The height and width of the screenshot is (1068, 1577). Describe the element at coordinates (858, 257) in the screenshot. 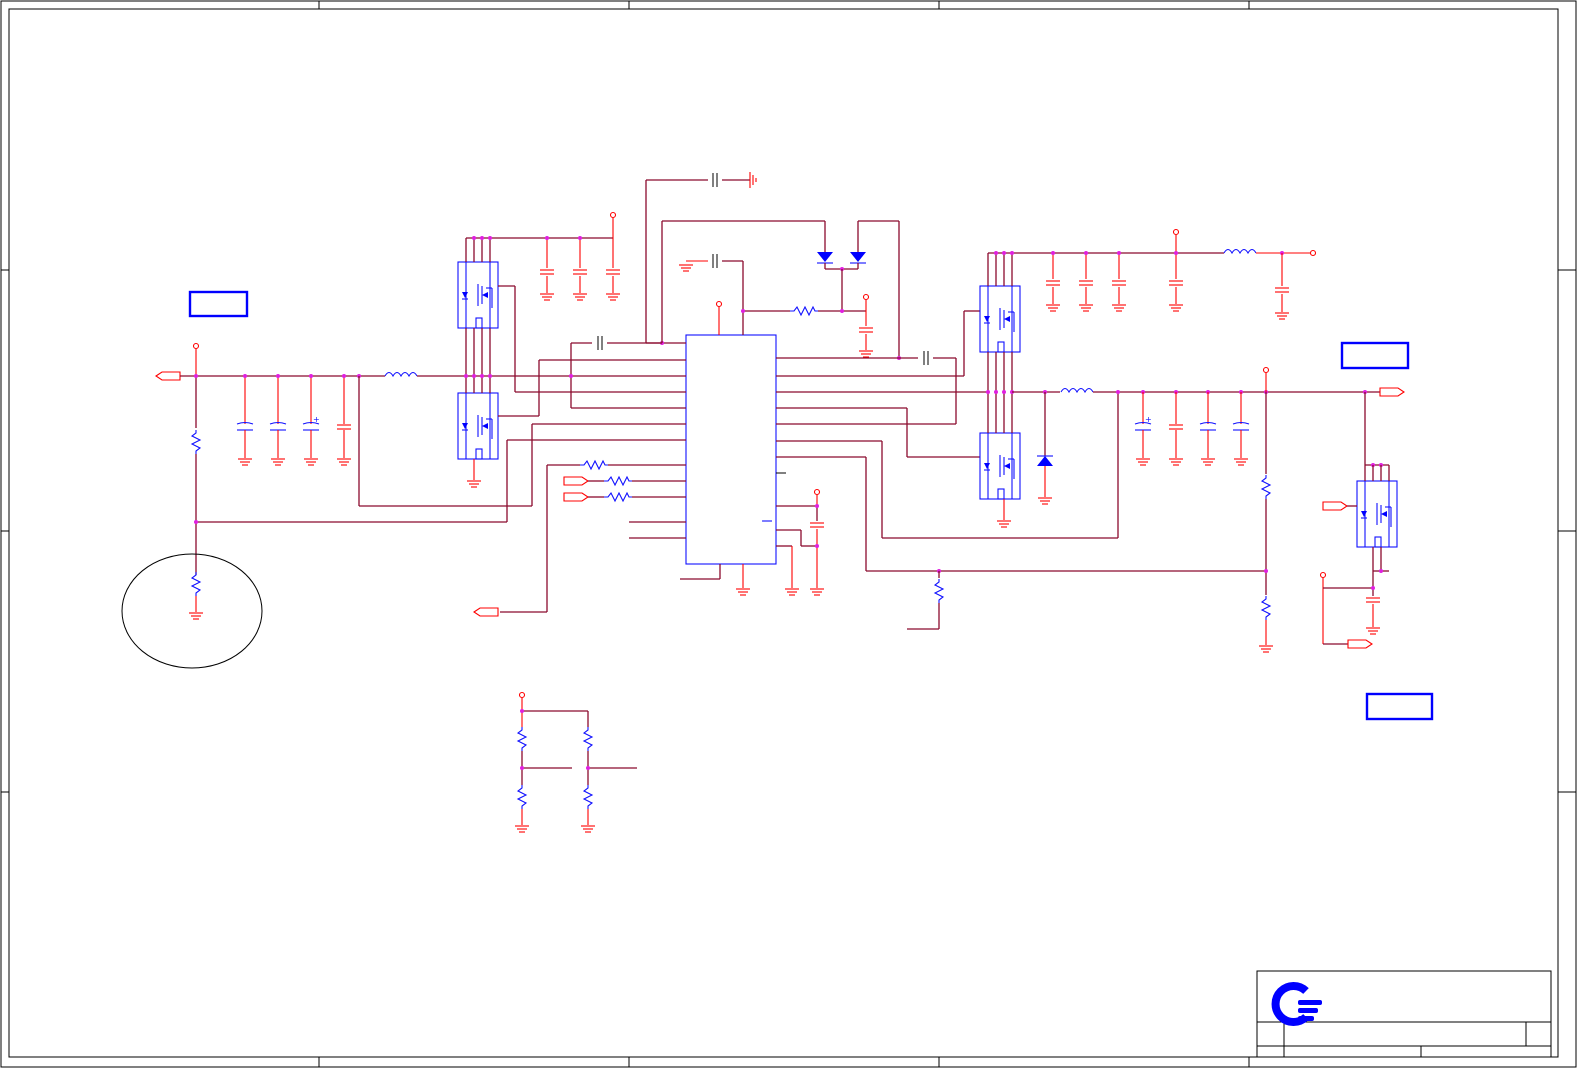

I see `bootstrap-diode-b` at that location.